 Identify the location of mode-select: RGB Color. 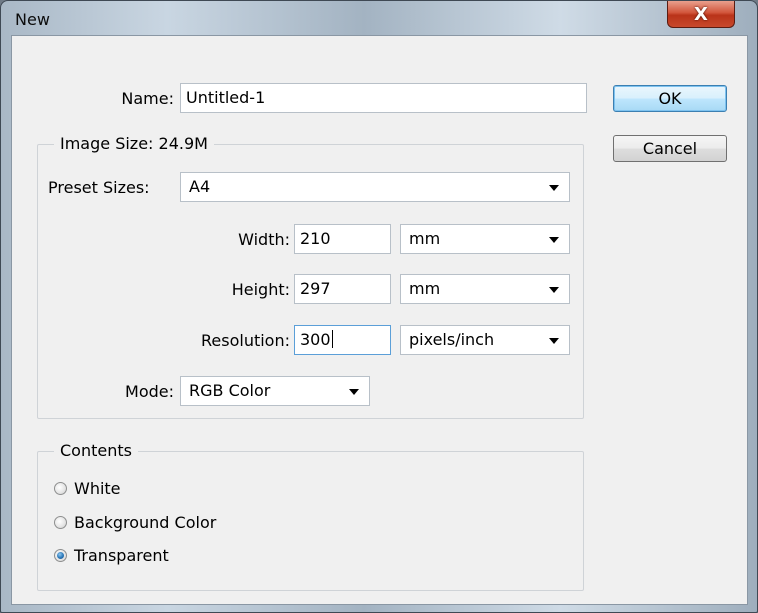
(275, 391).